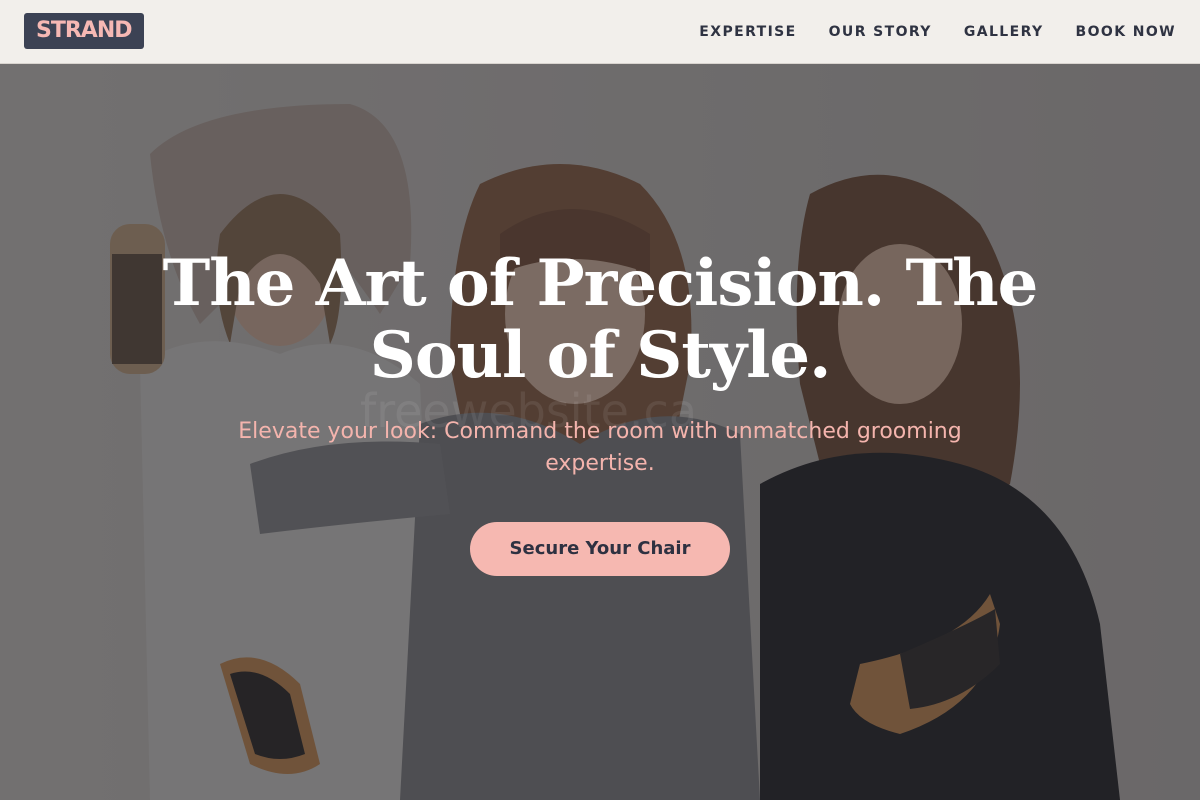 This screenshot has height=800, width=1200. I want to click on brand-logo: STRAND, so click(84, 31).